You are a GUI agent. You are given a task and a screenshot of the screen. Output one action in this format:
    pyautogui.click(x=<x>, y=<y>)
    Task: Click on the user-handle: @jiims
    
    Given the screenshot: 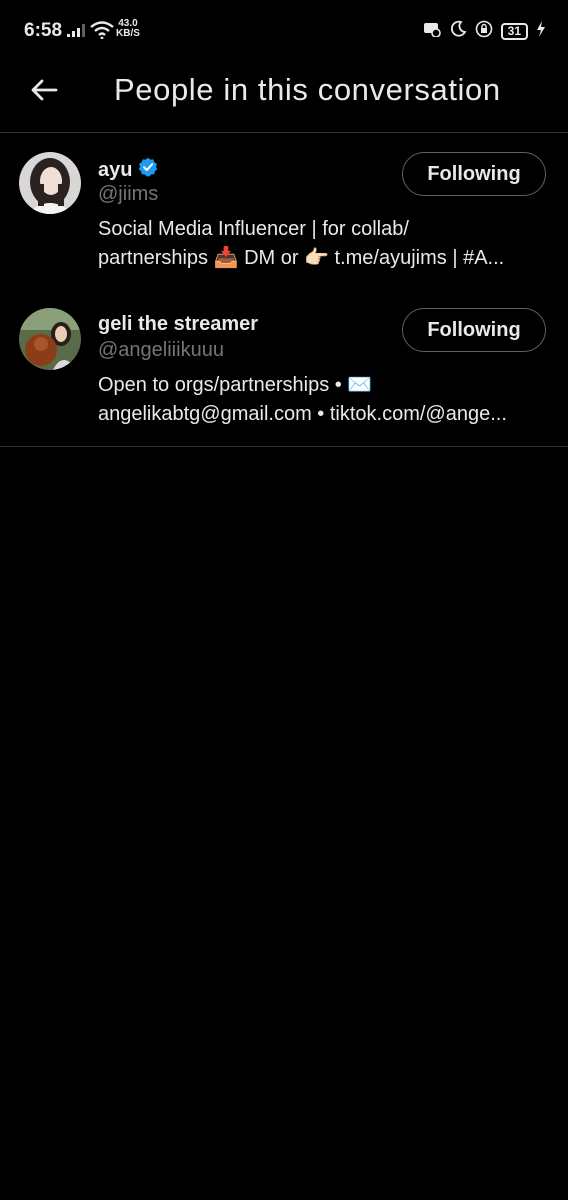 What is the action you would take?
    pyautogui.click(x=128, y=194)
    